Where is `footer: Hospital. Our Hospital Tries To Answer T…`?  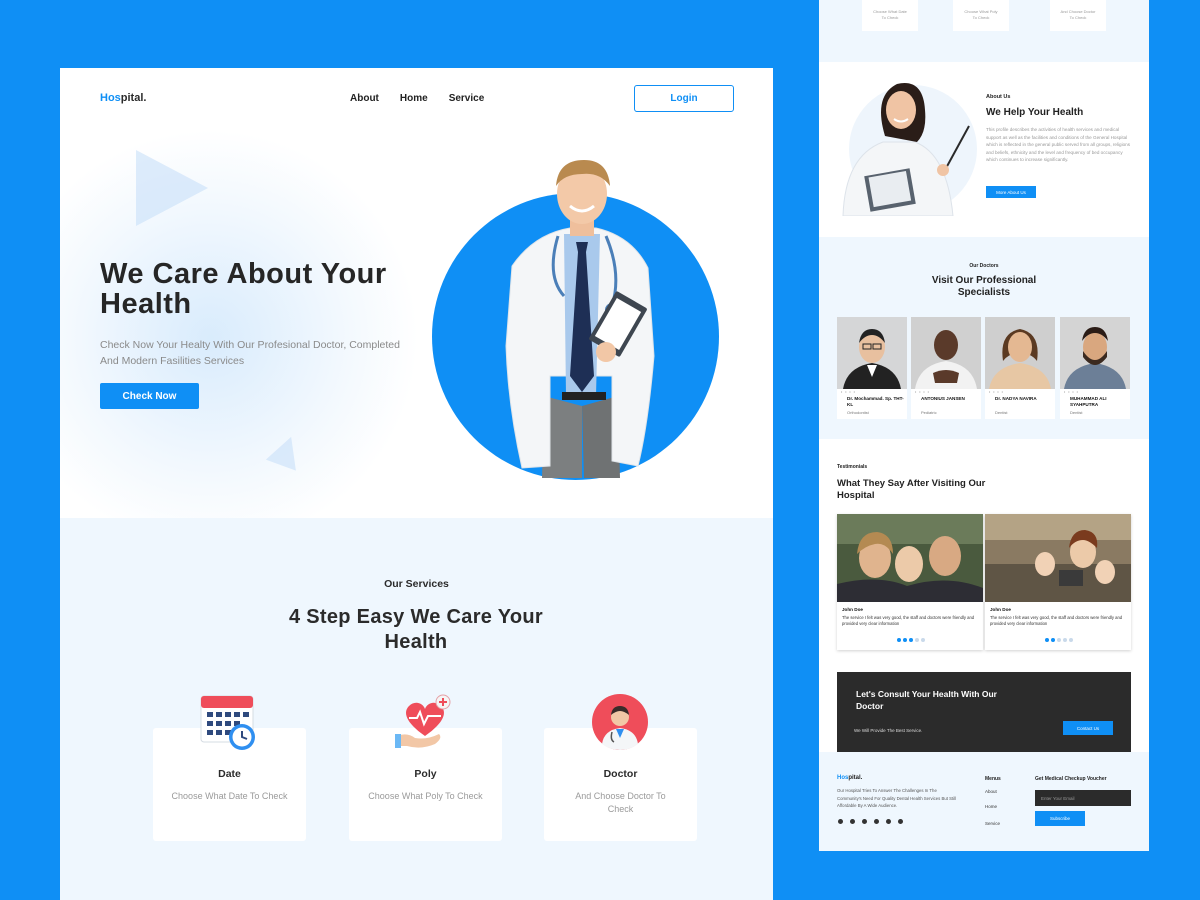
footer: Hospital. Our Hospital Tries To Answer T… is located at coordinates (984, 801).